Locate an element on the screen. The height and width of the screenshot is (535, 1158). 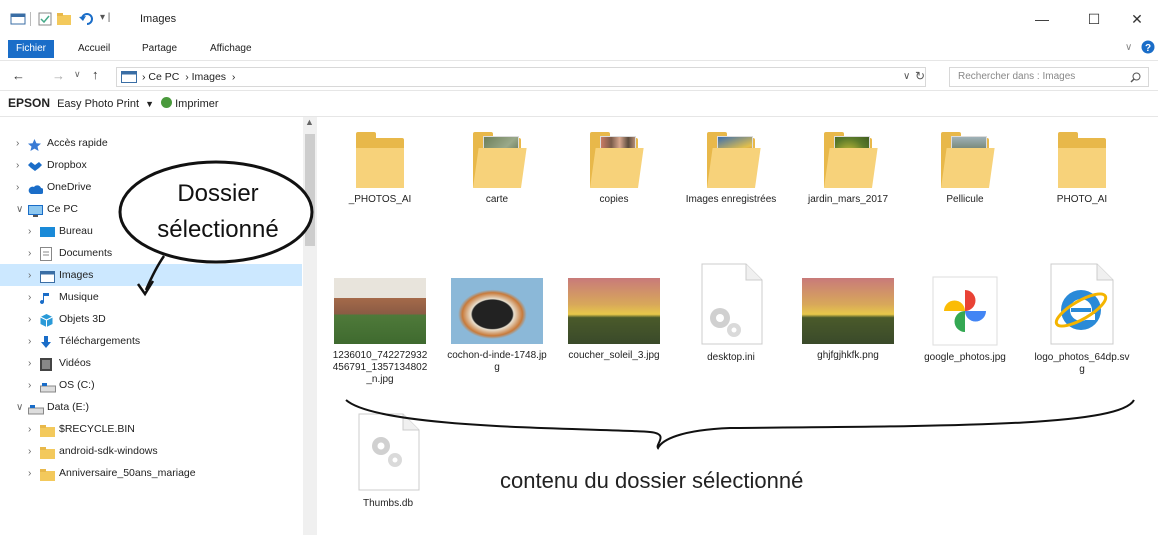
folder-item: jardin_mars_2017 is located at coordinates (848, 169).